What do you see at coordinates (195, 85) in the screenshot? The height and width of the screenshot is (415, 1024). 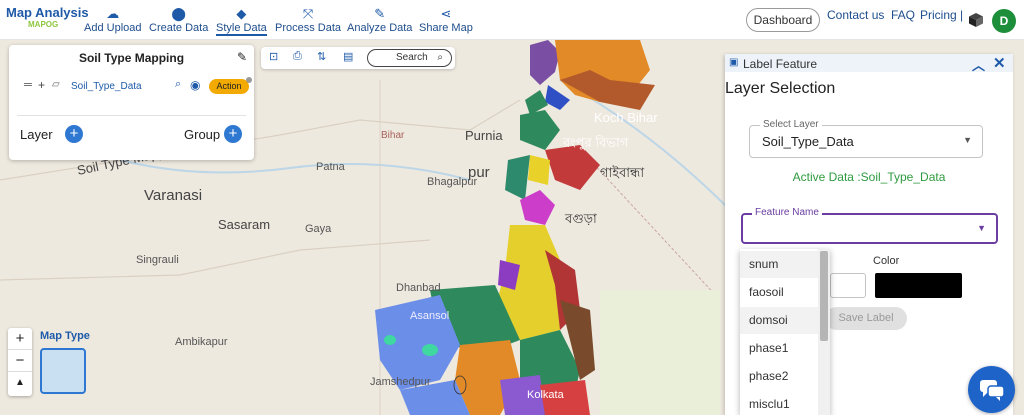 I see `visibility-eye-icon: ◉` at bounding box center [195, 85].